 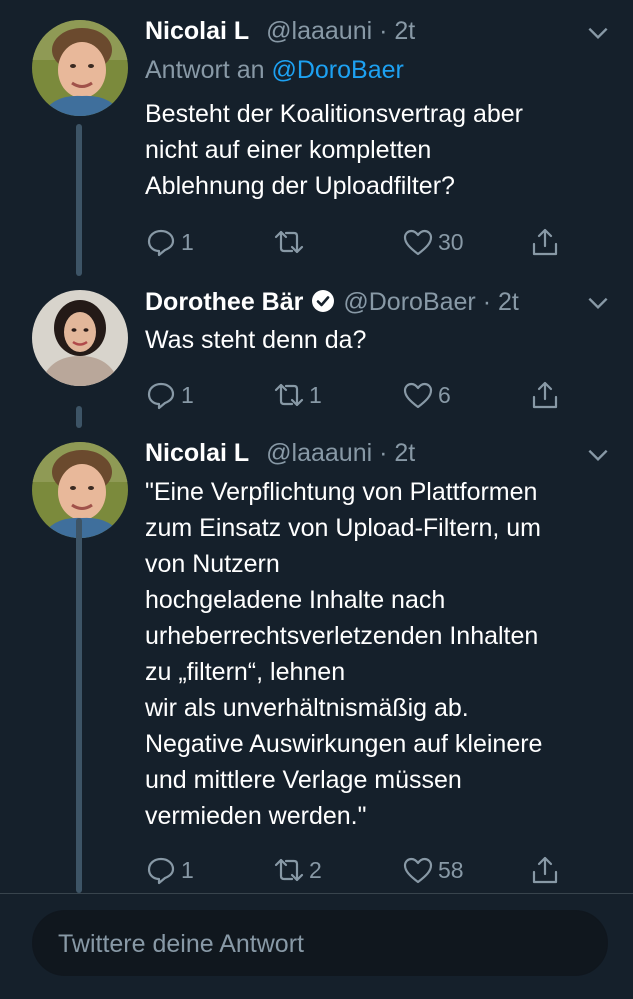 I want to click on retweet-action: 2, so click(x=297, y=870).